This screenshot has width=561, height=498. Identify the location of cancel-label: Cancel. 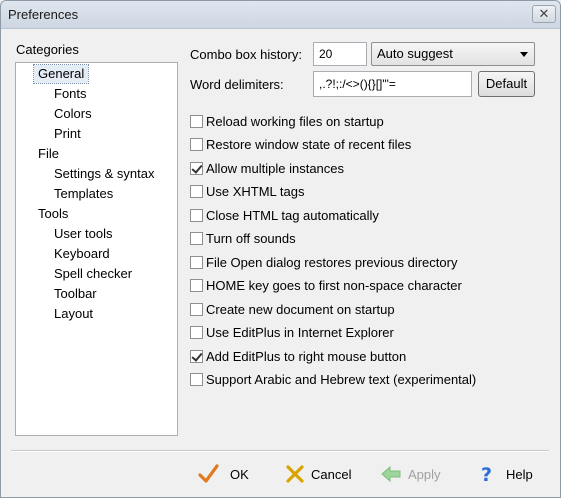
(331, 474).